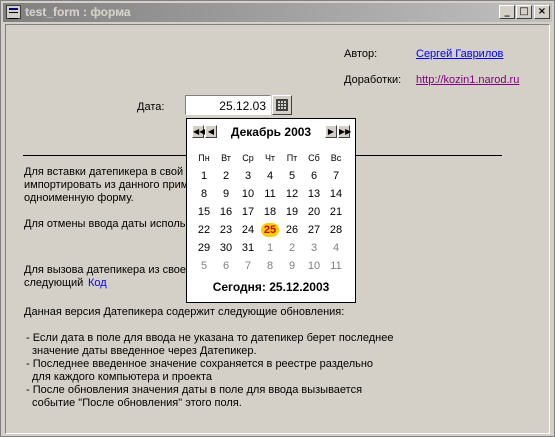 The width and height of the screenshot is (555, 437). Describe the element at coordinates (292, 212) in the screenshot. I see `calendar-day: 19` at that location.